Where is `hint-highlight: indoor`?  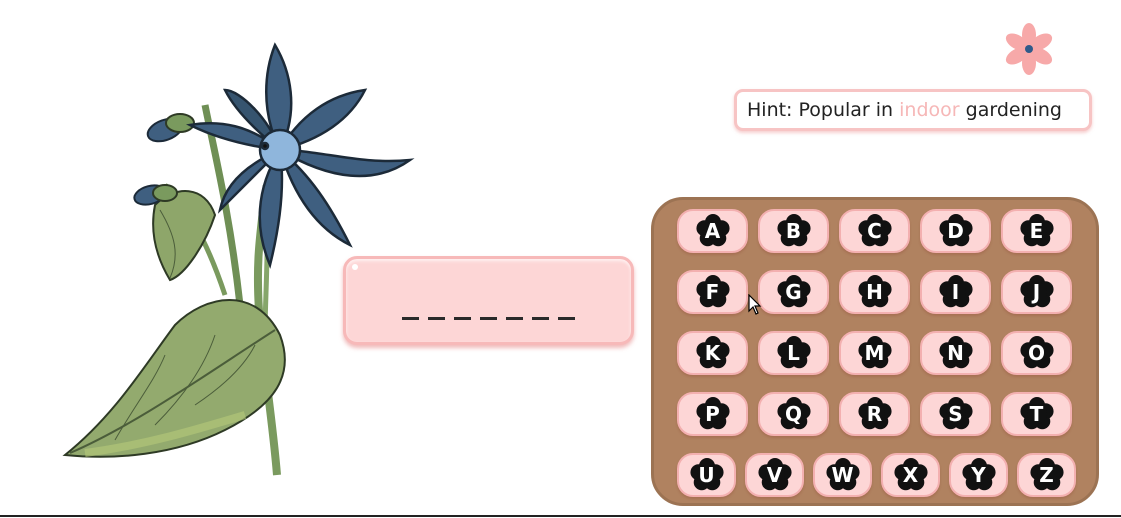 hint-highlight: indoor is located at coordinates (929, 110).